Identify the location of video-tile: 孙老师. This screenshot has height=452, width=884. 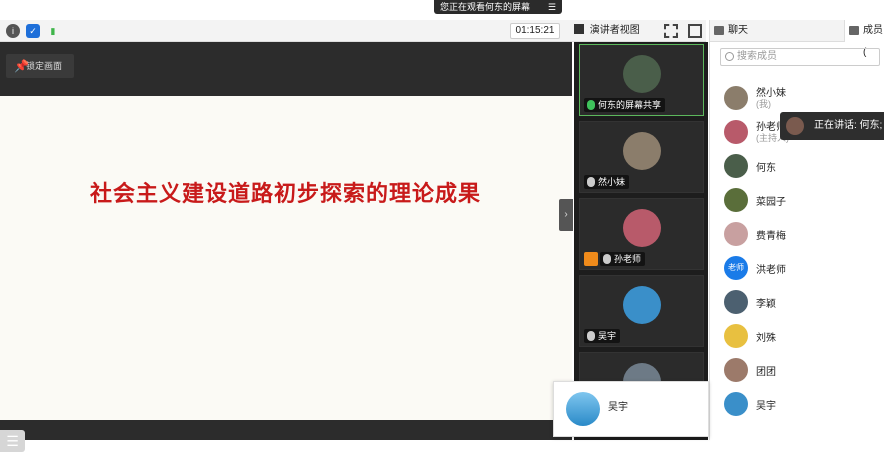
(641, 234).